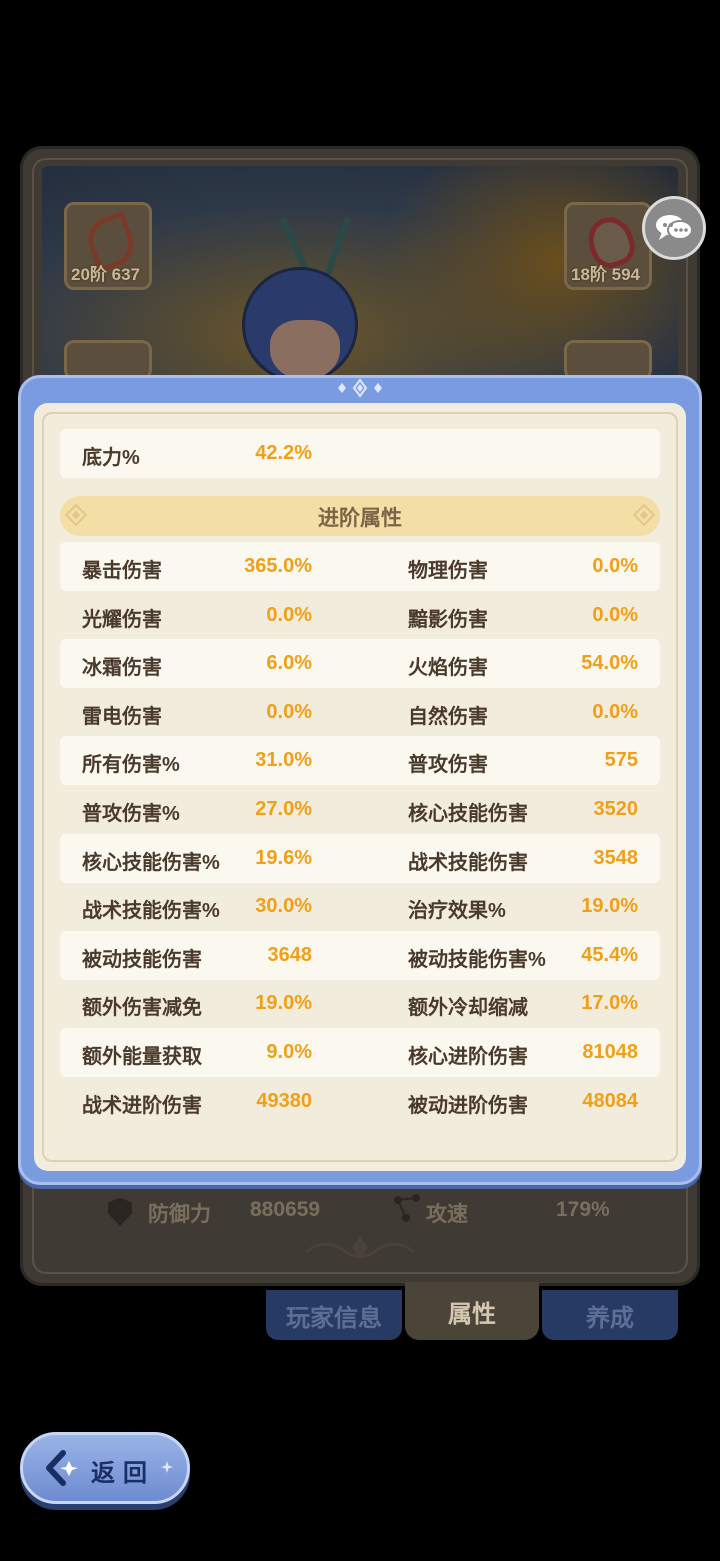 The width and height of the screenshot is (720, 1561). What do you see at coordinates (62, 1468) in the screenshot?
I see `back-arrow-icon` at bounding box center [62, 1468].